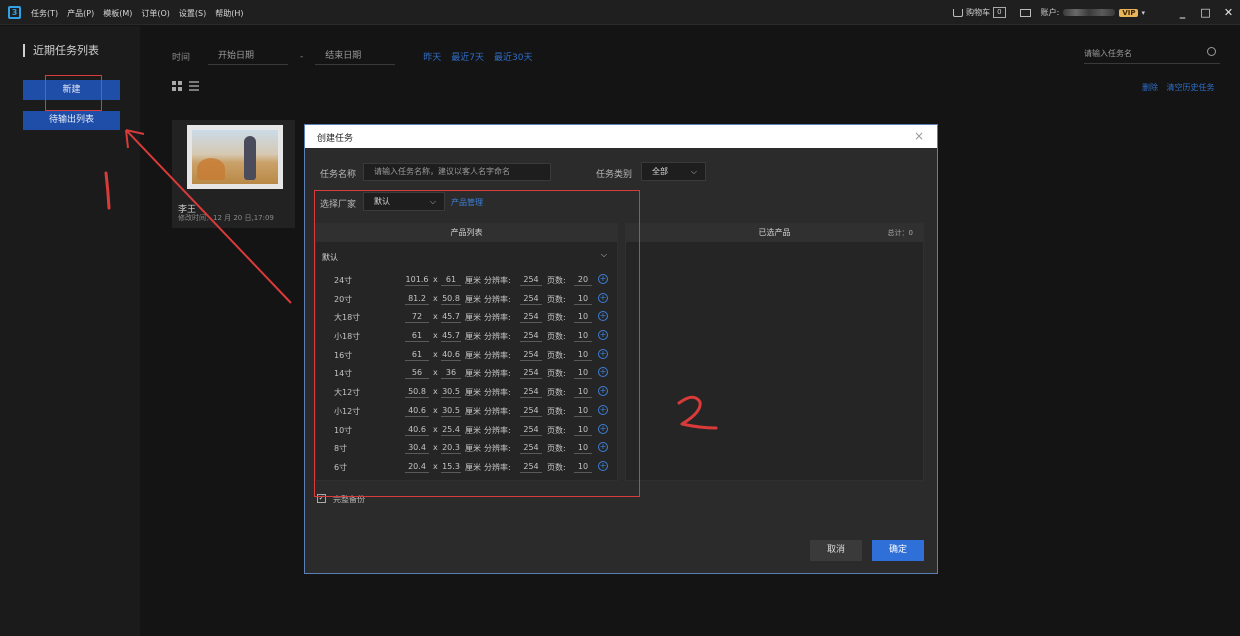 Image resolution: width=1240 pixels, height=636 pixels. Describe the element at coordinates (1205, 12) in the screenshot. I see `maximize-button: □` at that location.